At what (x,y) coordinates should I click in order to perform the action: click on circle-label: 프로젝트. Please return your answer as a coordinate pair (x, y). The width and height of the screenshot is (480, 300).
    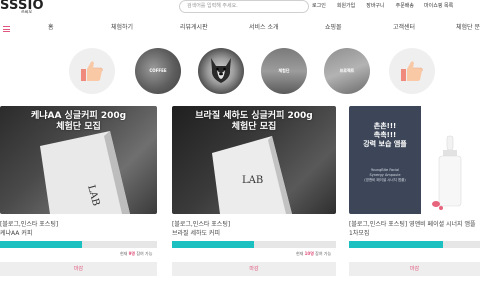
    Looking at the image, I should click on (347, 70).